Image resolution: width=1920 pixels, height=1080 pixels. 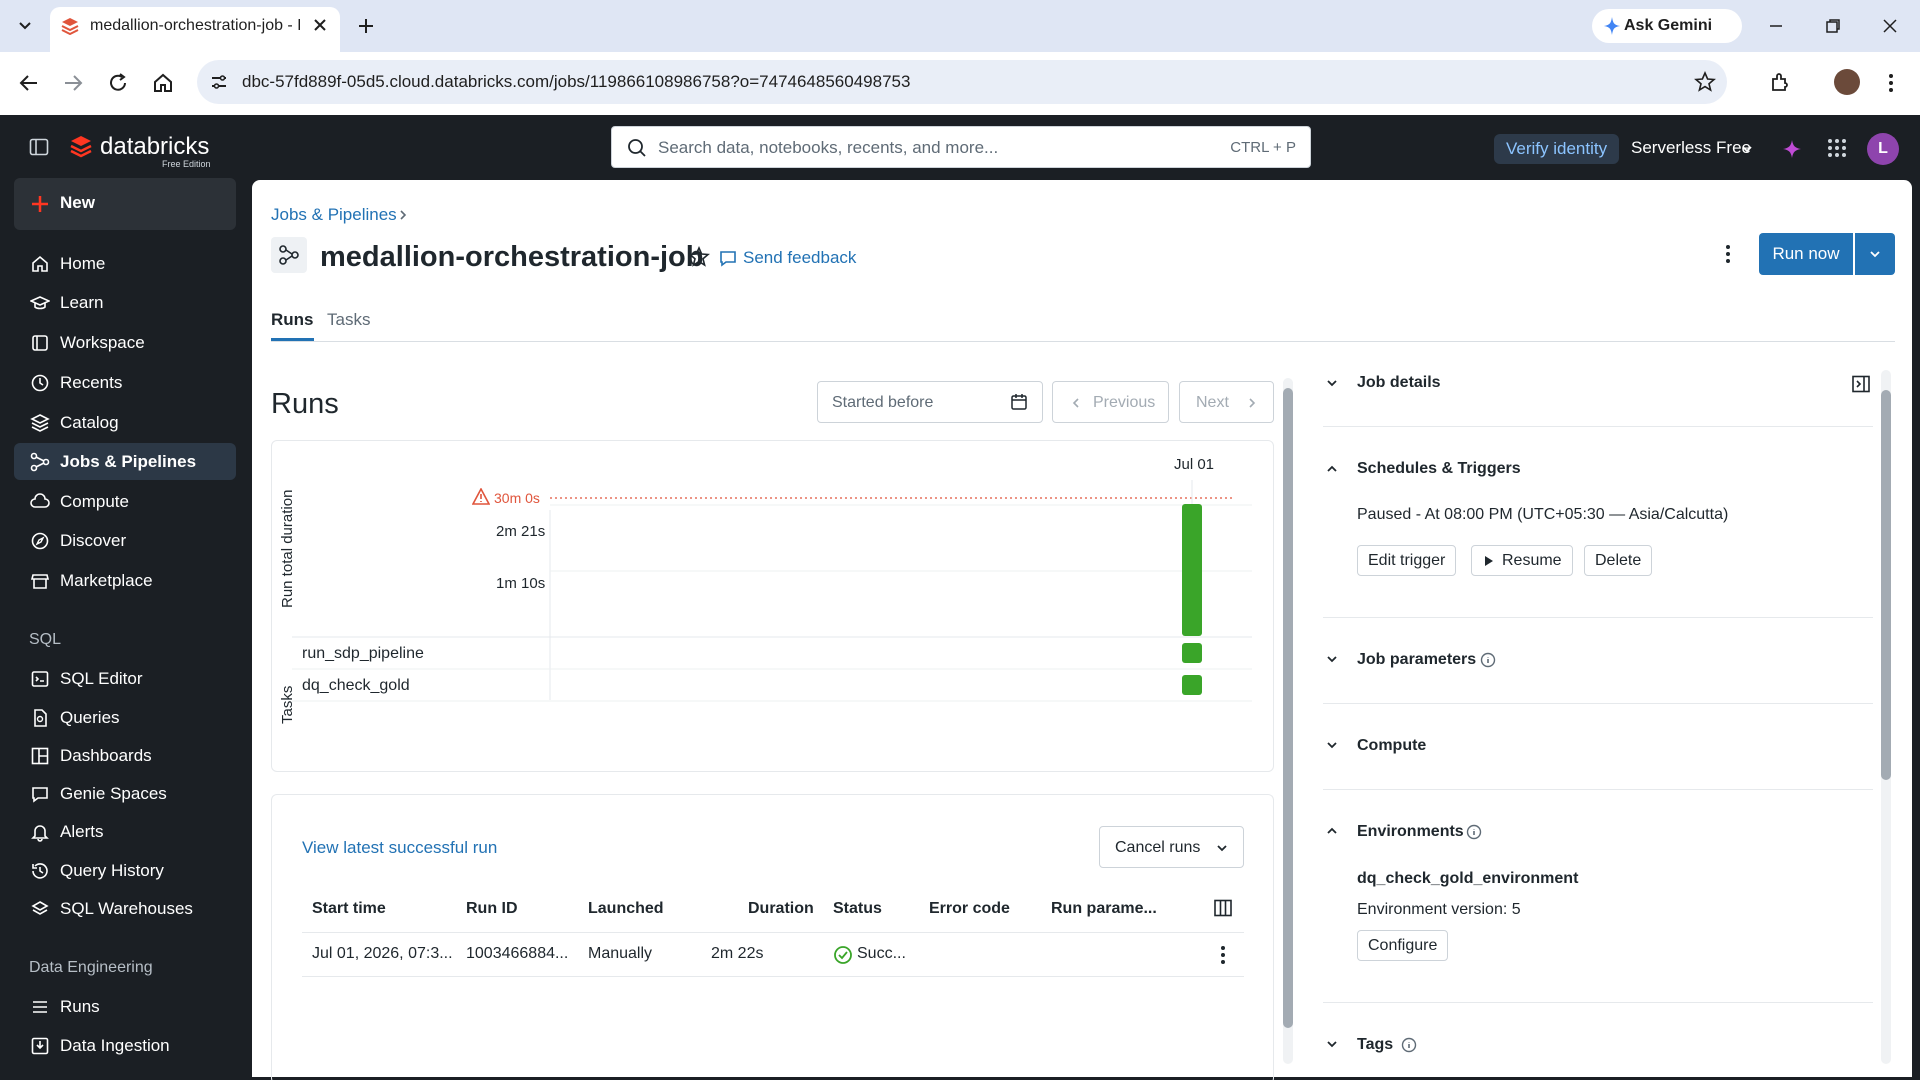 I want to click on compute-chevron-down-icon, so click(x=1332, y=745).